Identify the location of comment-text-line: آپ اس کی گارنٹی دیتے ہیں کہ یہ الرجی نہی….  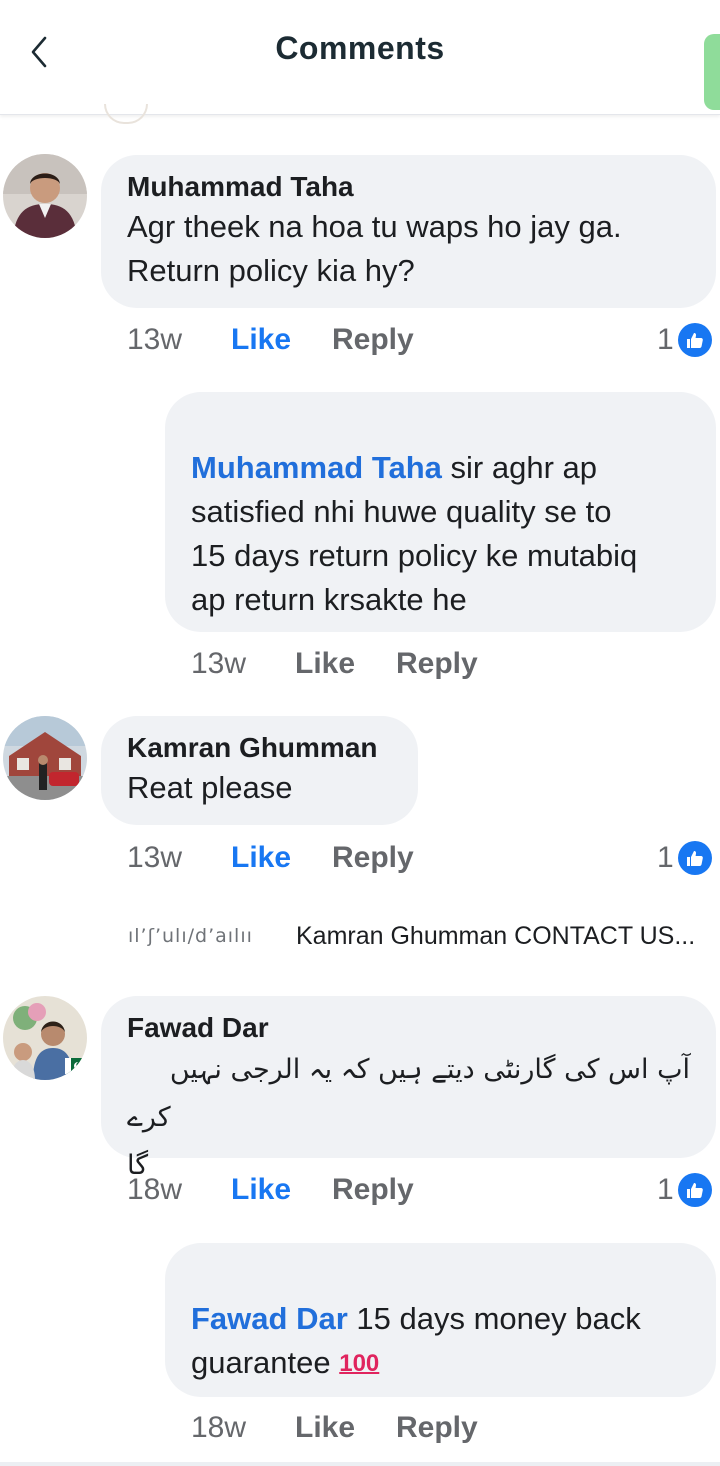
(429, 1069).